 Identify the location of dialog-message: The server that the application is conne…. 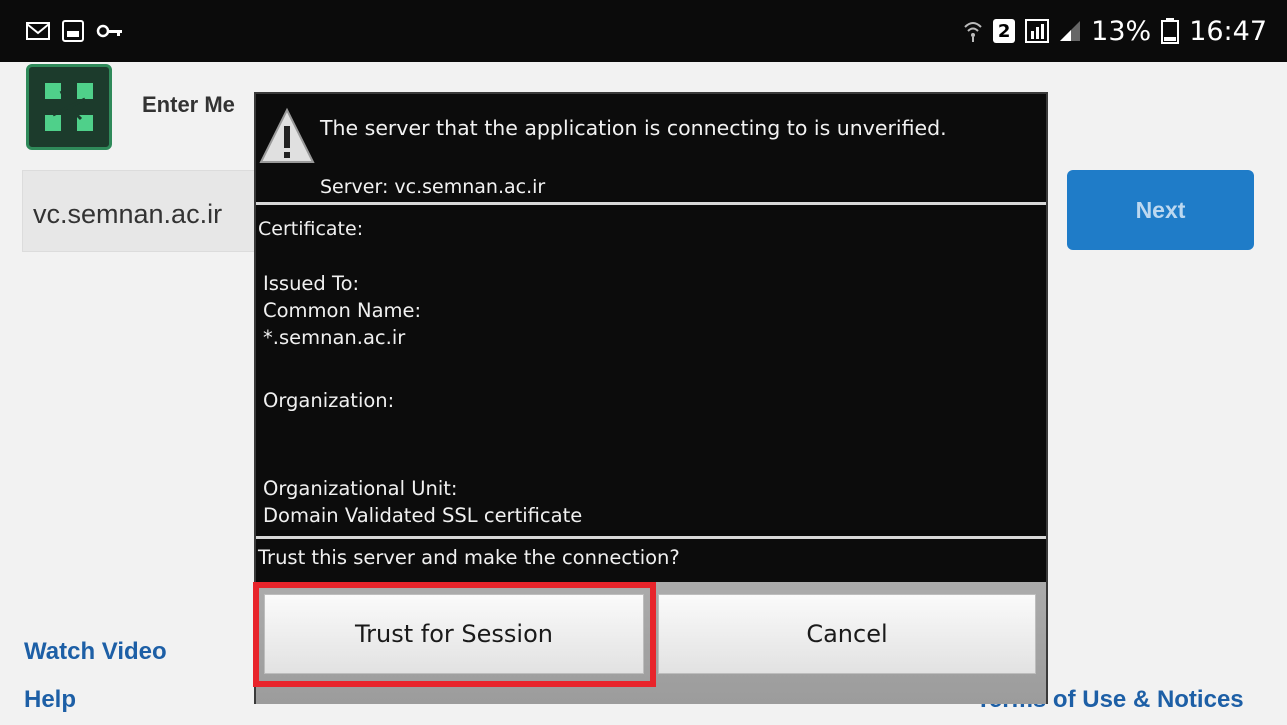
(633, 128).